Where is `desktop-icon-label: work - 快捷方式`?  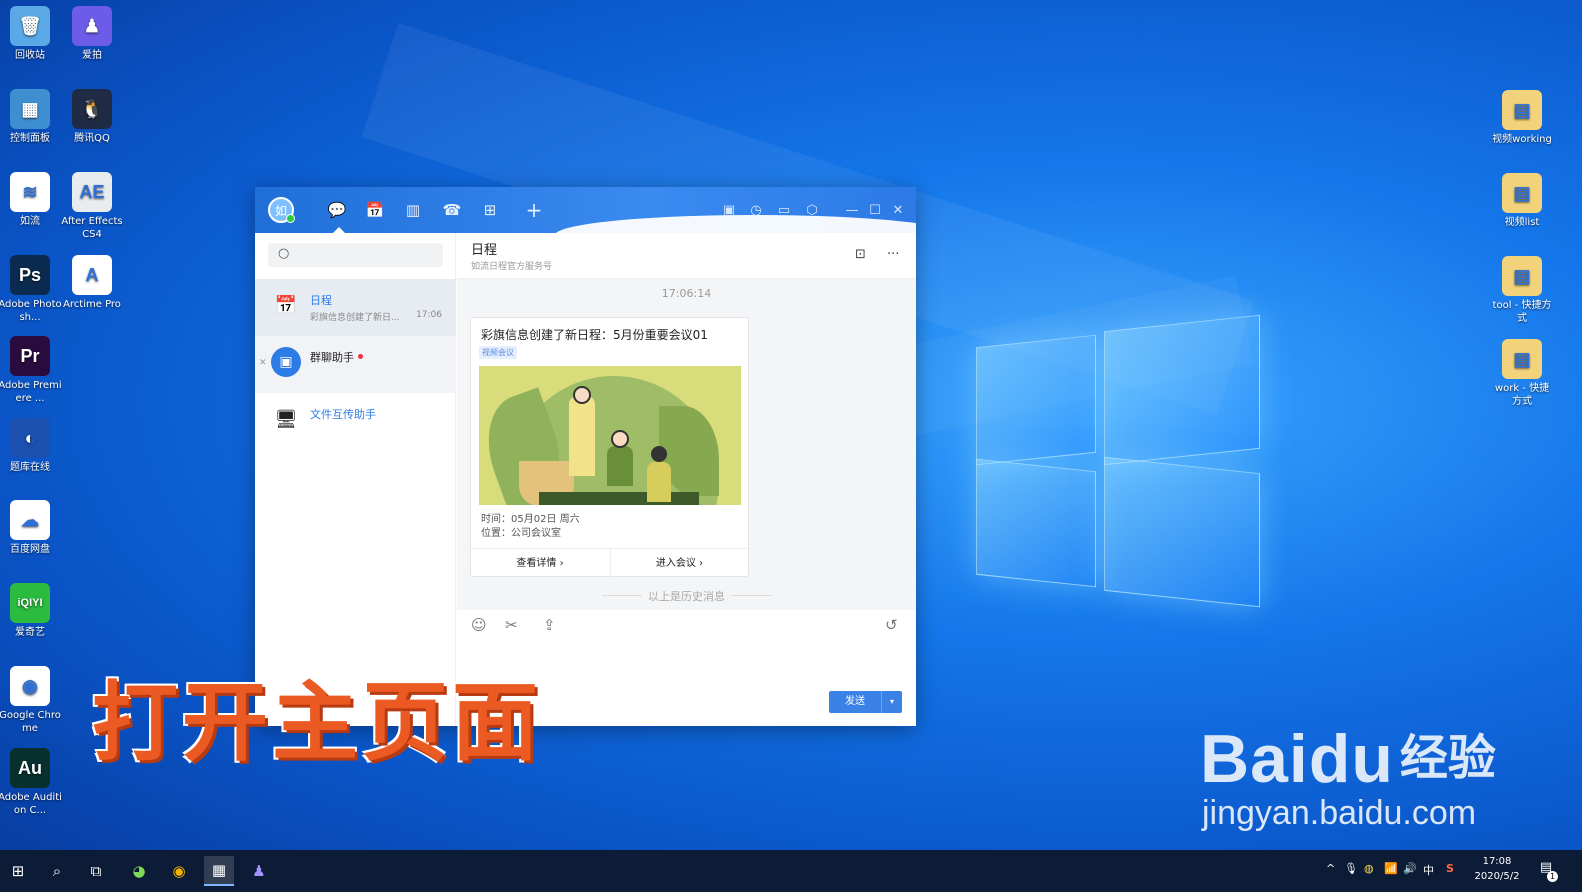
desktop-icon-label: work - 快捷方式 is located at coordinates (1522, 395).